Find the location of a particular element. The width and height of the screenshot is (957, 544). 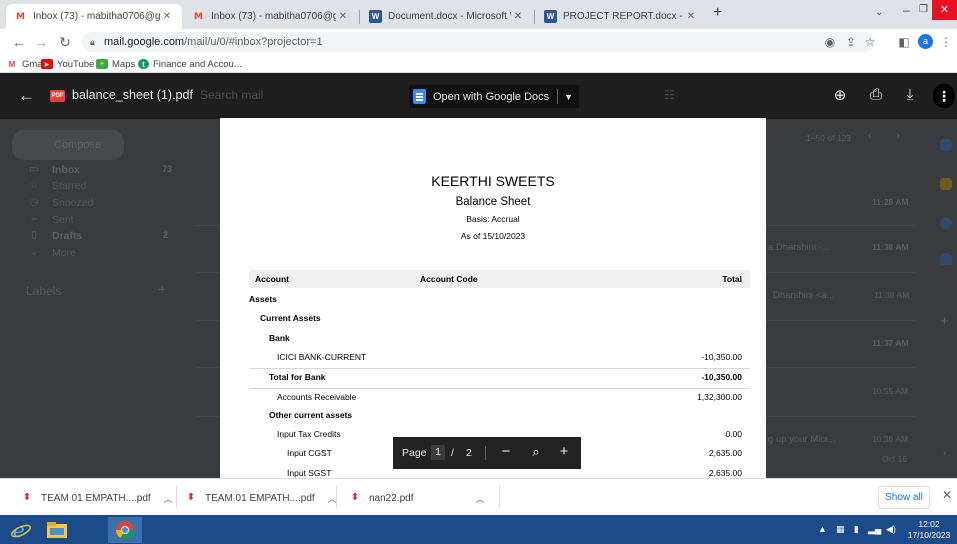

tab-project-report: W PROJECT REPORT.docx - Microso ✕ is located at coordinates (621, 16).